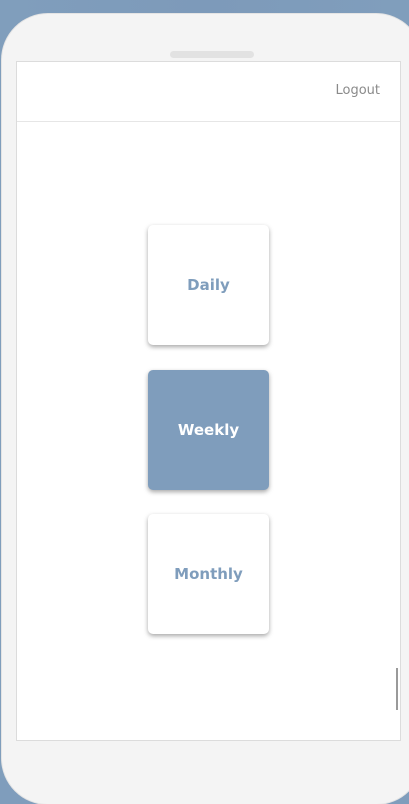 The width and height of the screenshot is (409, 804). I want to click on daily-option-button: Daily, so click(208, 285).